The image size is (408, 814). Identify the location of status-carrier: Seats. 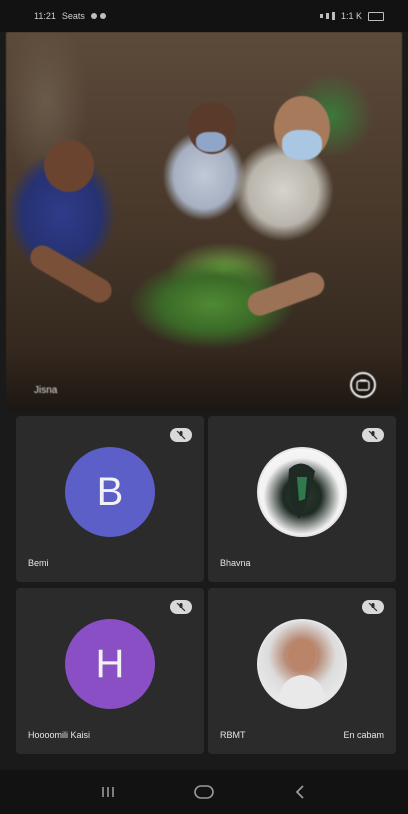
(73, 16).